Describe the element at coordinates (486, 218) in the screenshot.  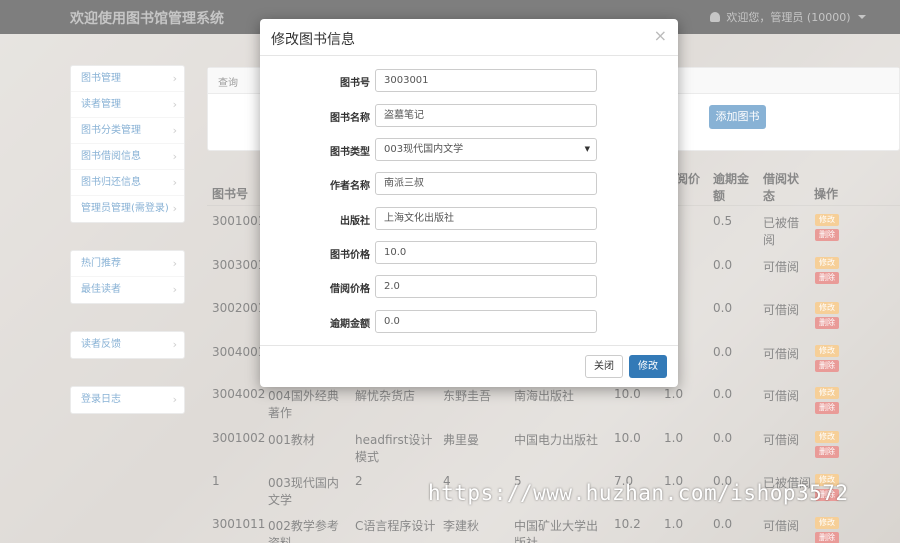
I see `publisher-input: 上海文化出版社` at that location.